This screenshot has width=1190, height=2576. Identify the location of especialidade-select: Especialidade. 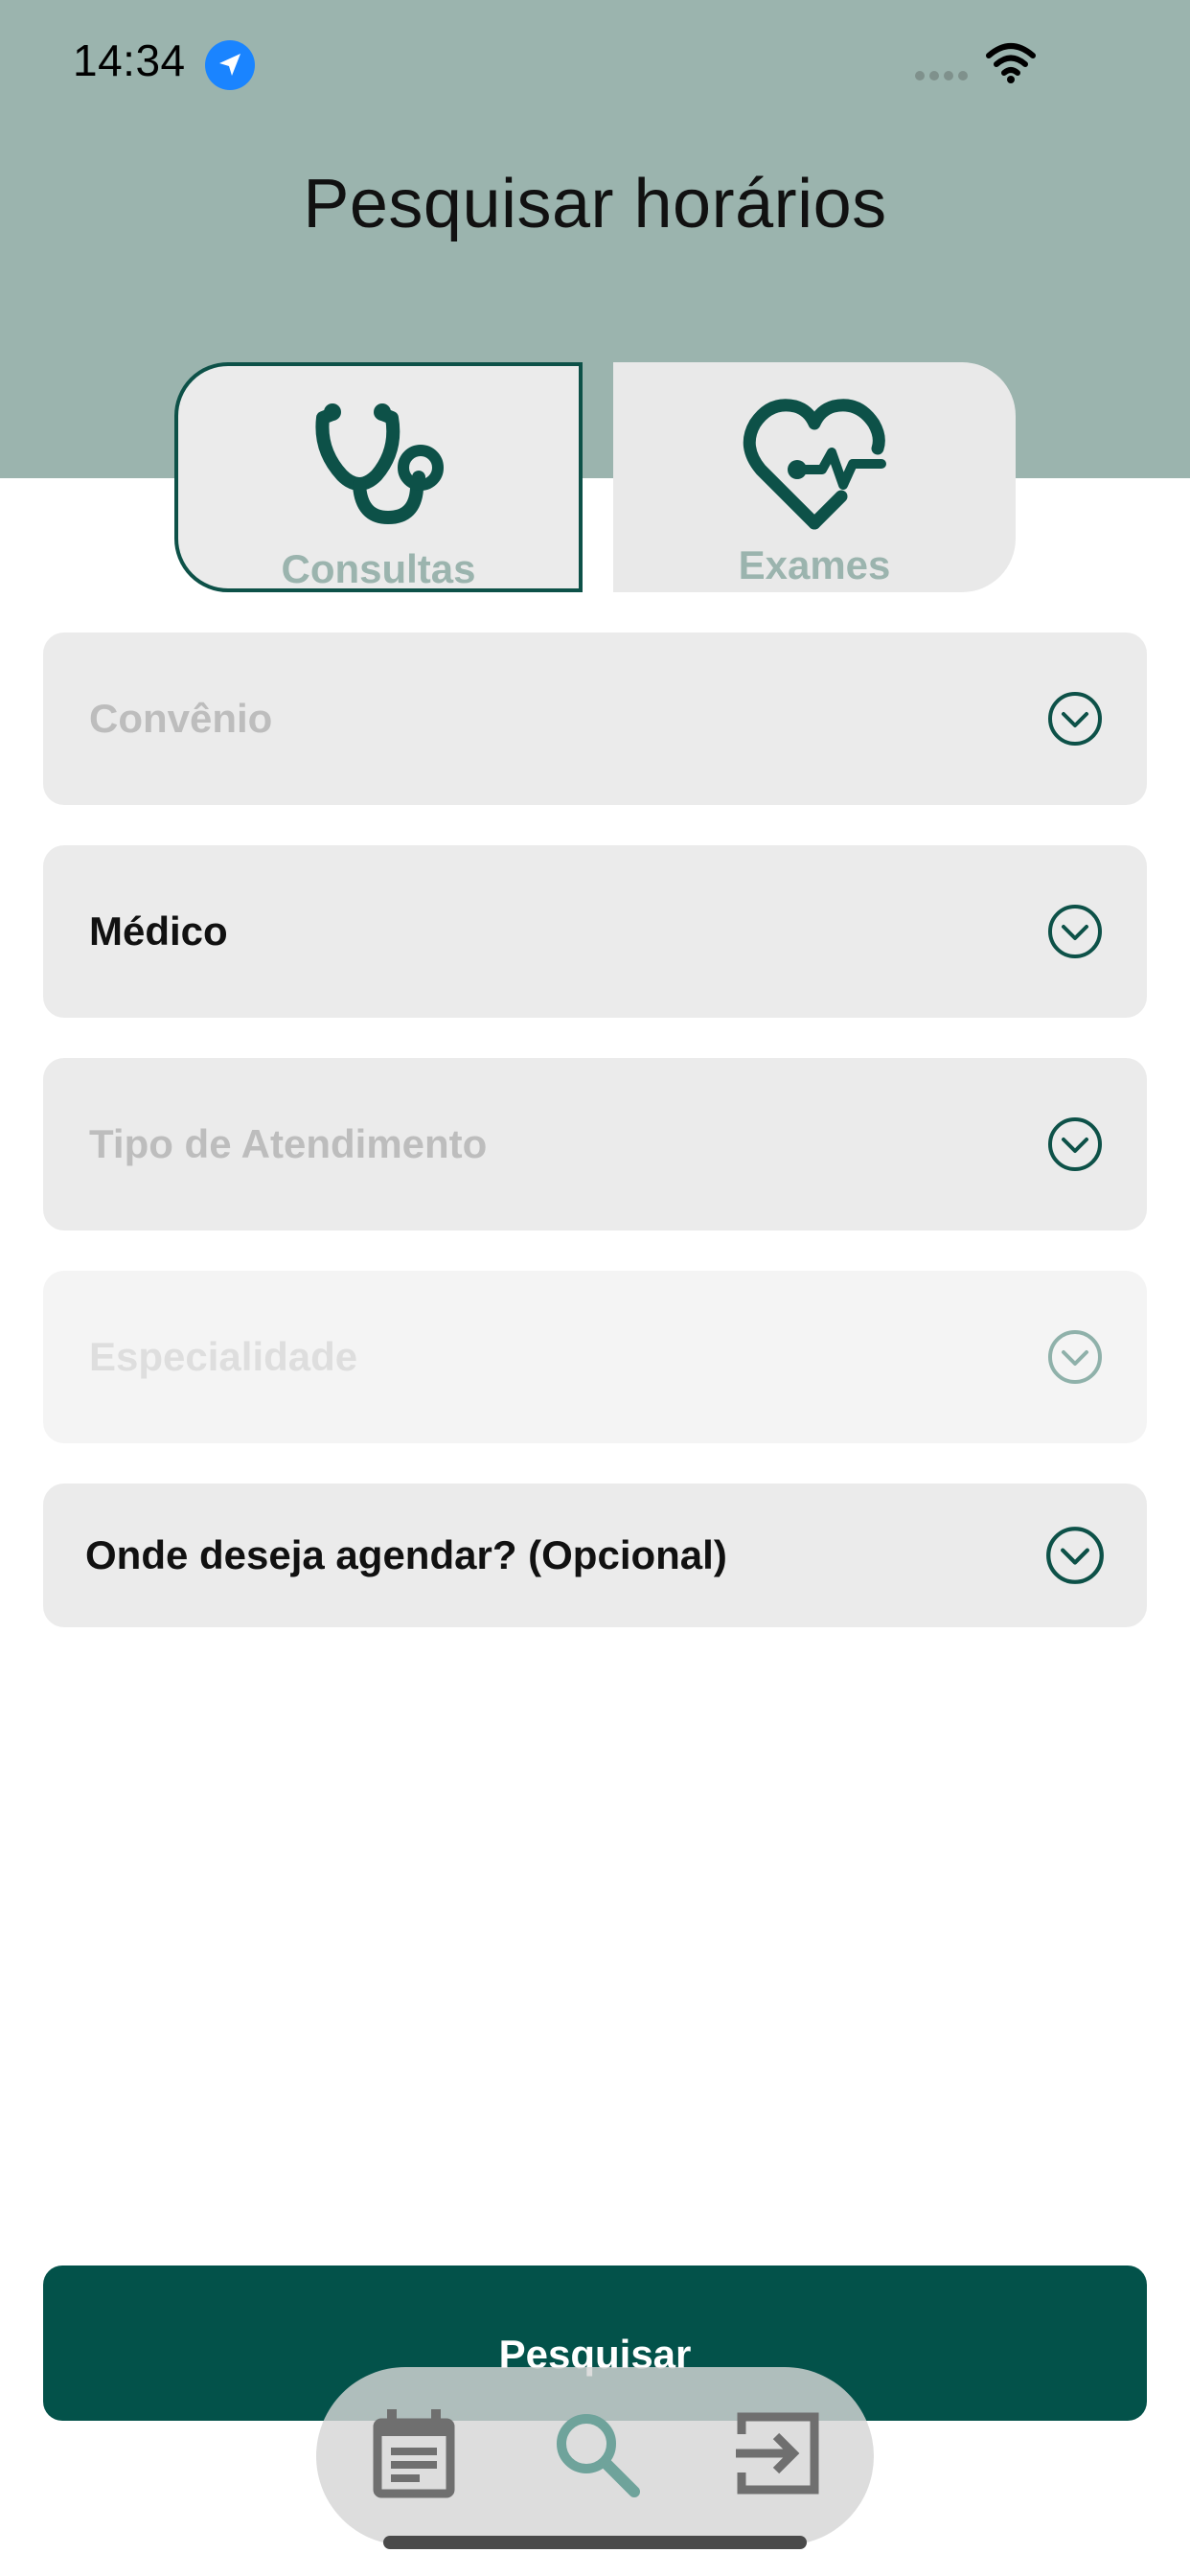
(595, 1357).